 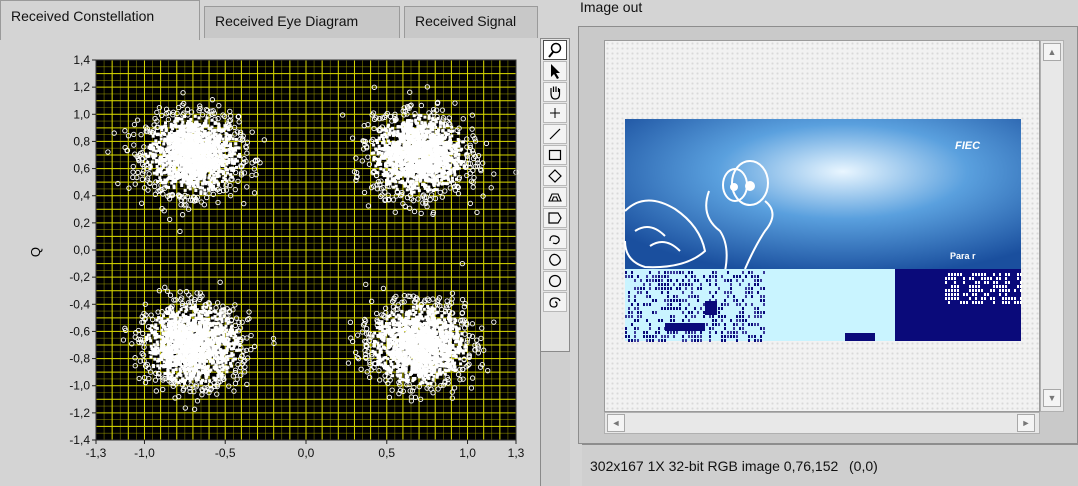 What do you see at coordinates (302, 22) in the screenshot?
I see `tab-received-eye-diagram: Received Eye Diagram` at bounding box center [302, 22].